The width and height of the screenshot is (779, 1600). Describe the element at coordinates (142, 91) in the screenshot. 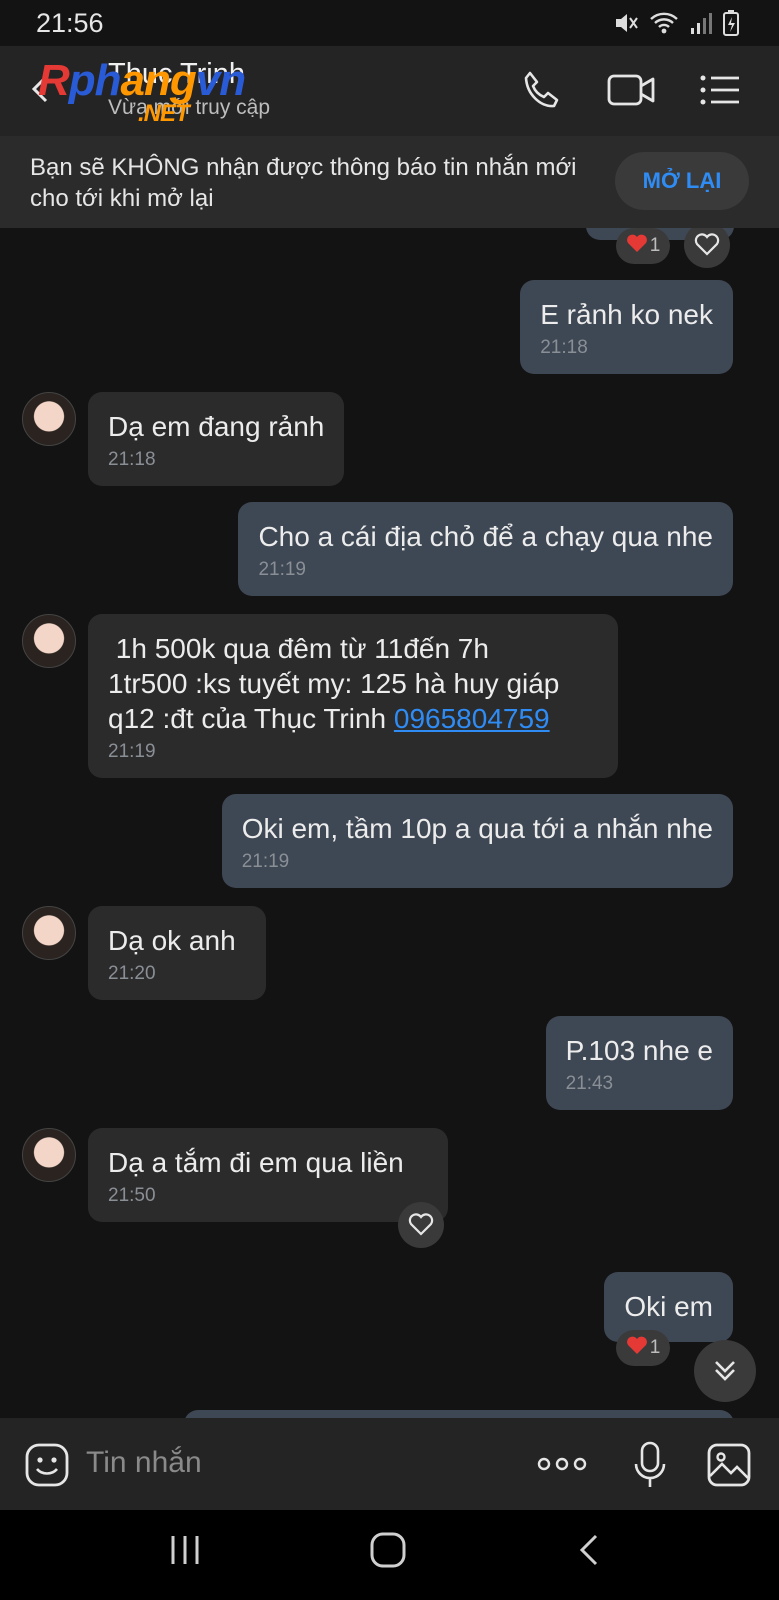

I see `watermark-logo: Rphangvn .NET` at that location.